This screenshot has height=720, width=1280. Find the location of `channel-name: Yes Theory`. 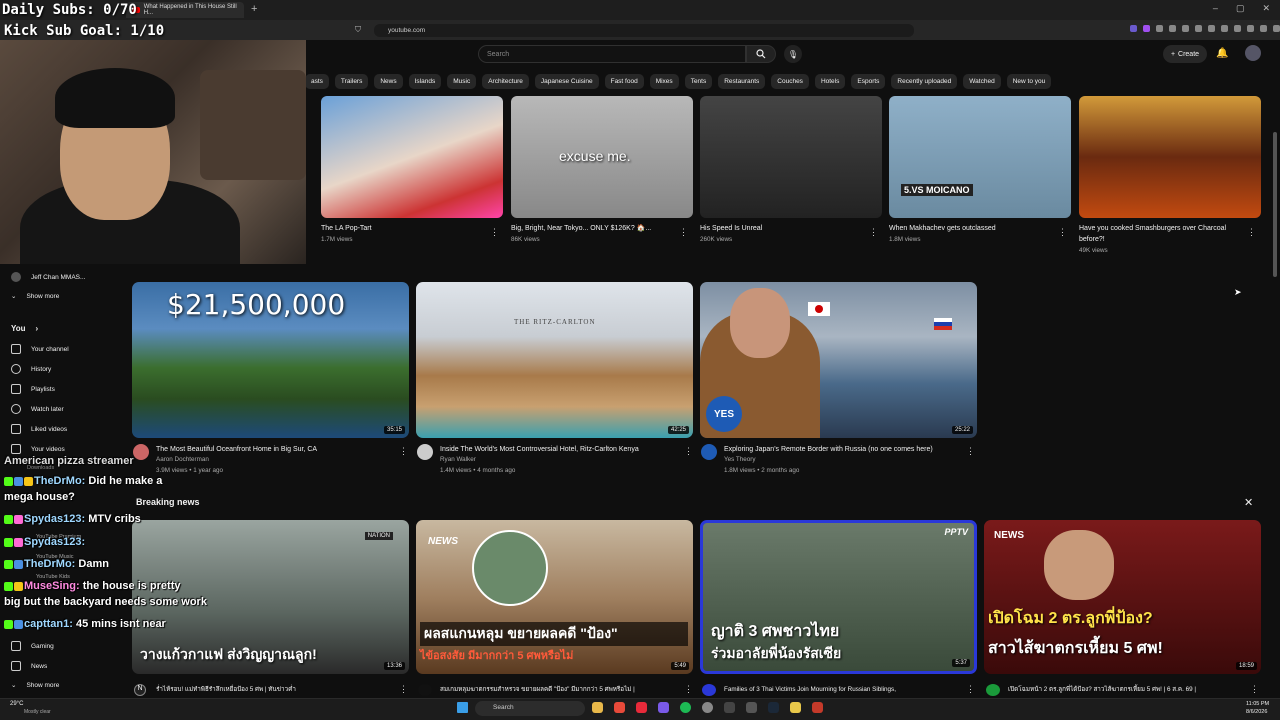

channel-name: Yes Theory is located at coordinates (740, 459).